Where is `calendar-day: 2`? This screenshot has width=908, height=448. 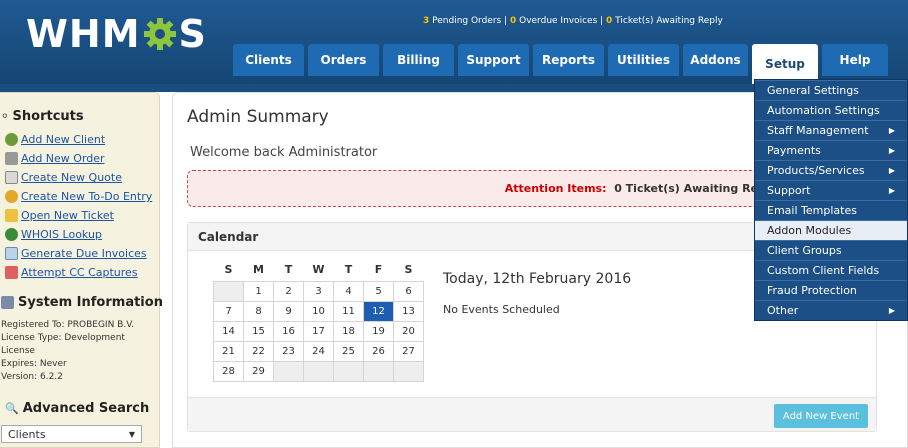 calendar-day: 2 is located at coordinates (288, 291).